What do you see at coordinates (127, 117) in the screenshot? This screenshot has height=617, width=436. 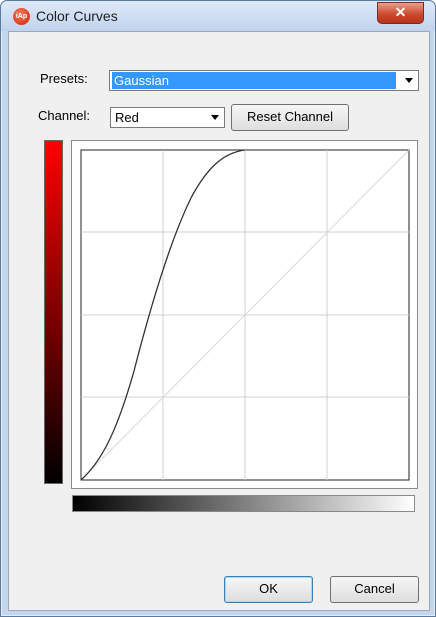 I see `channel-value: Red` at bounding box center [127, 117].